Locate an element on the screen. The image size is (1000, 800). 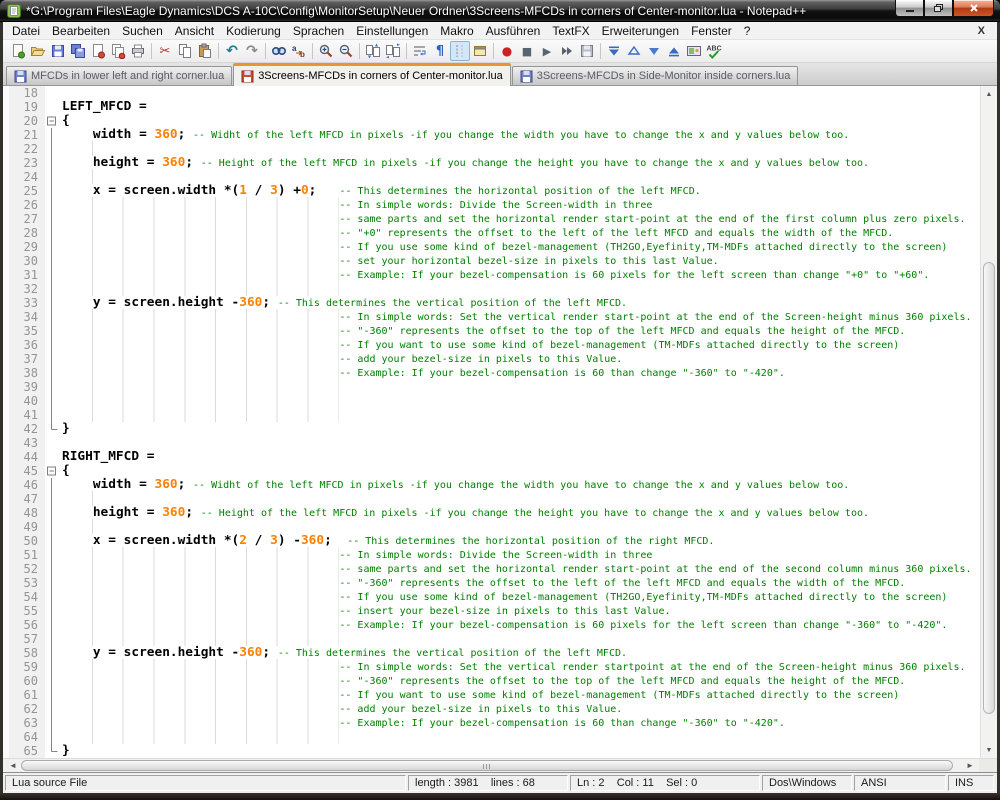
menu-item-ausf-hren: Ausführen is located at coordinates (513, 31).